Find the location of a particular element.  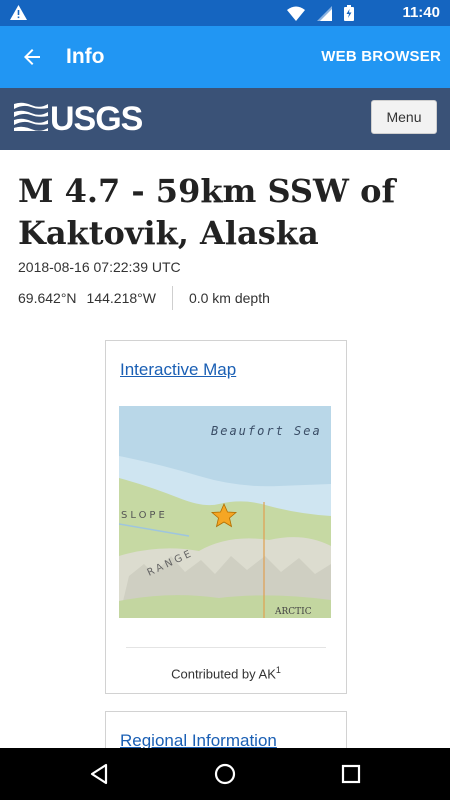

nav-back-icon is located at coordinates (100, 774).